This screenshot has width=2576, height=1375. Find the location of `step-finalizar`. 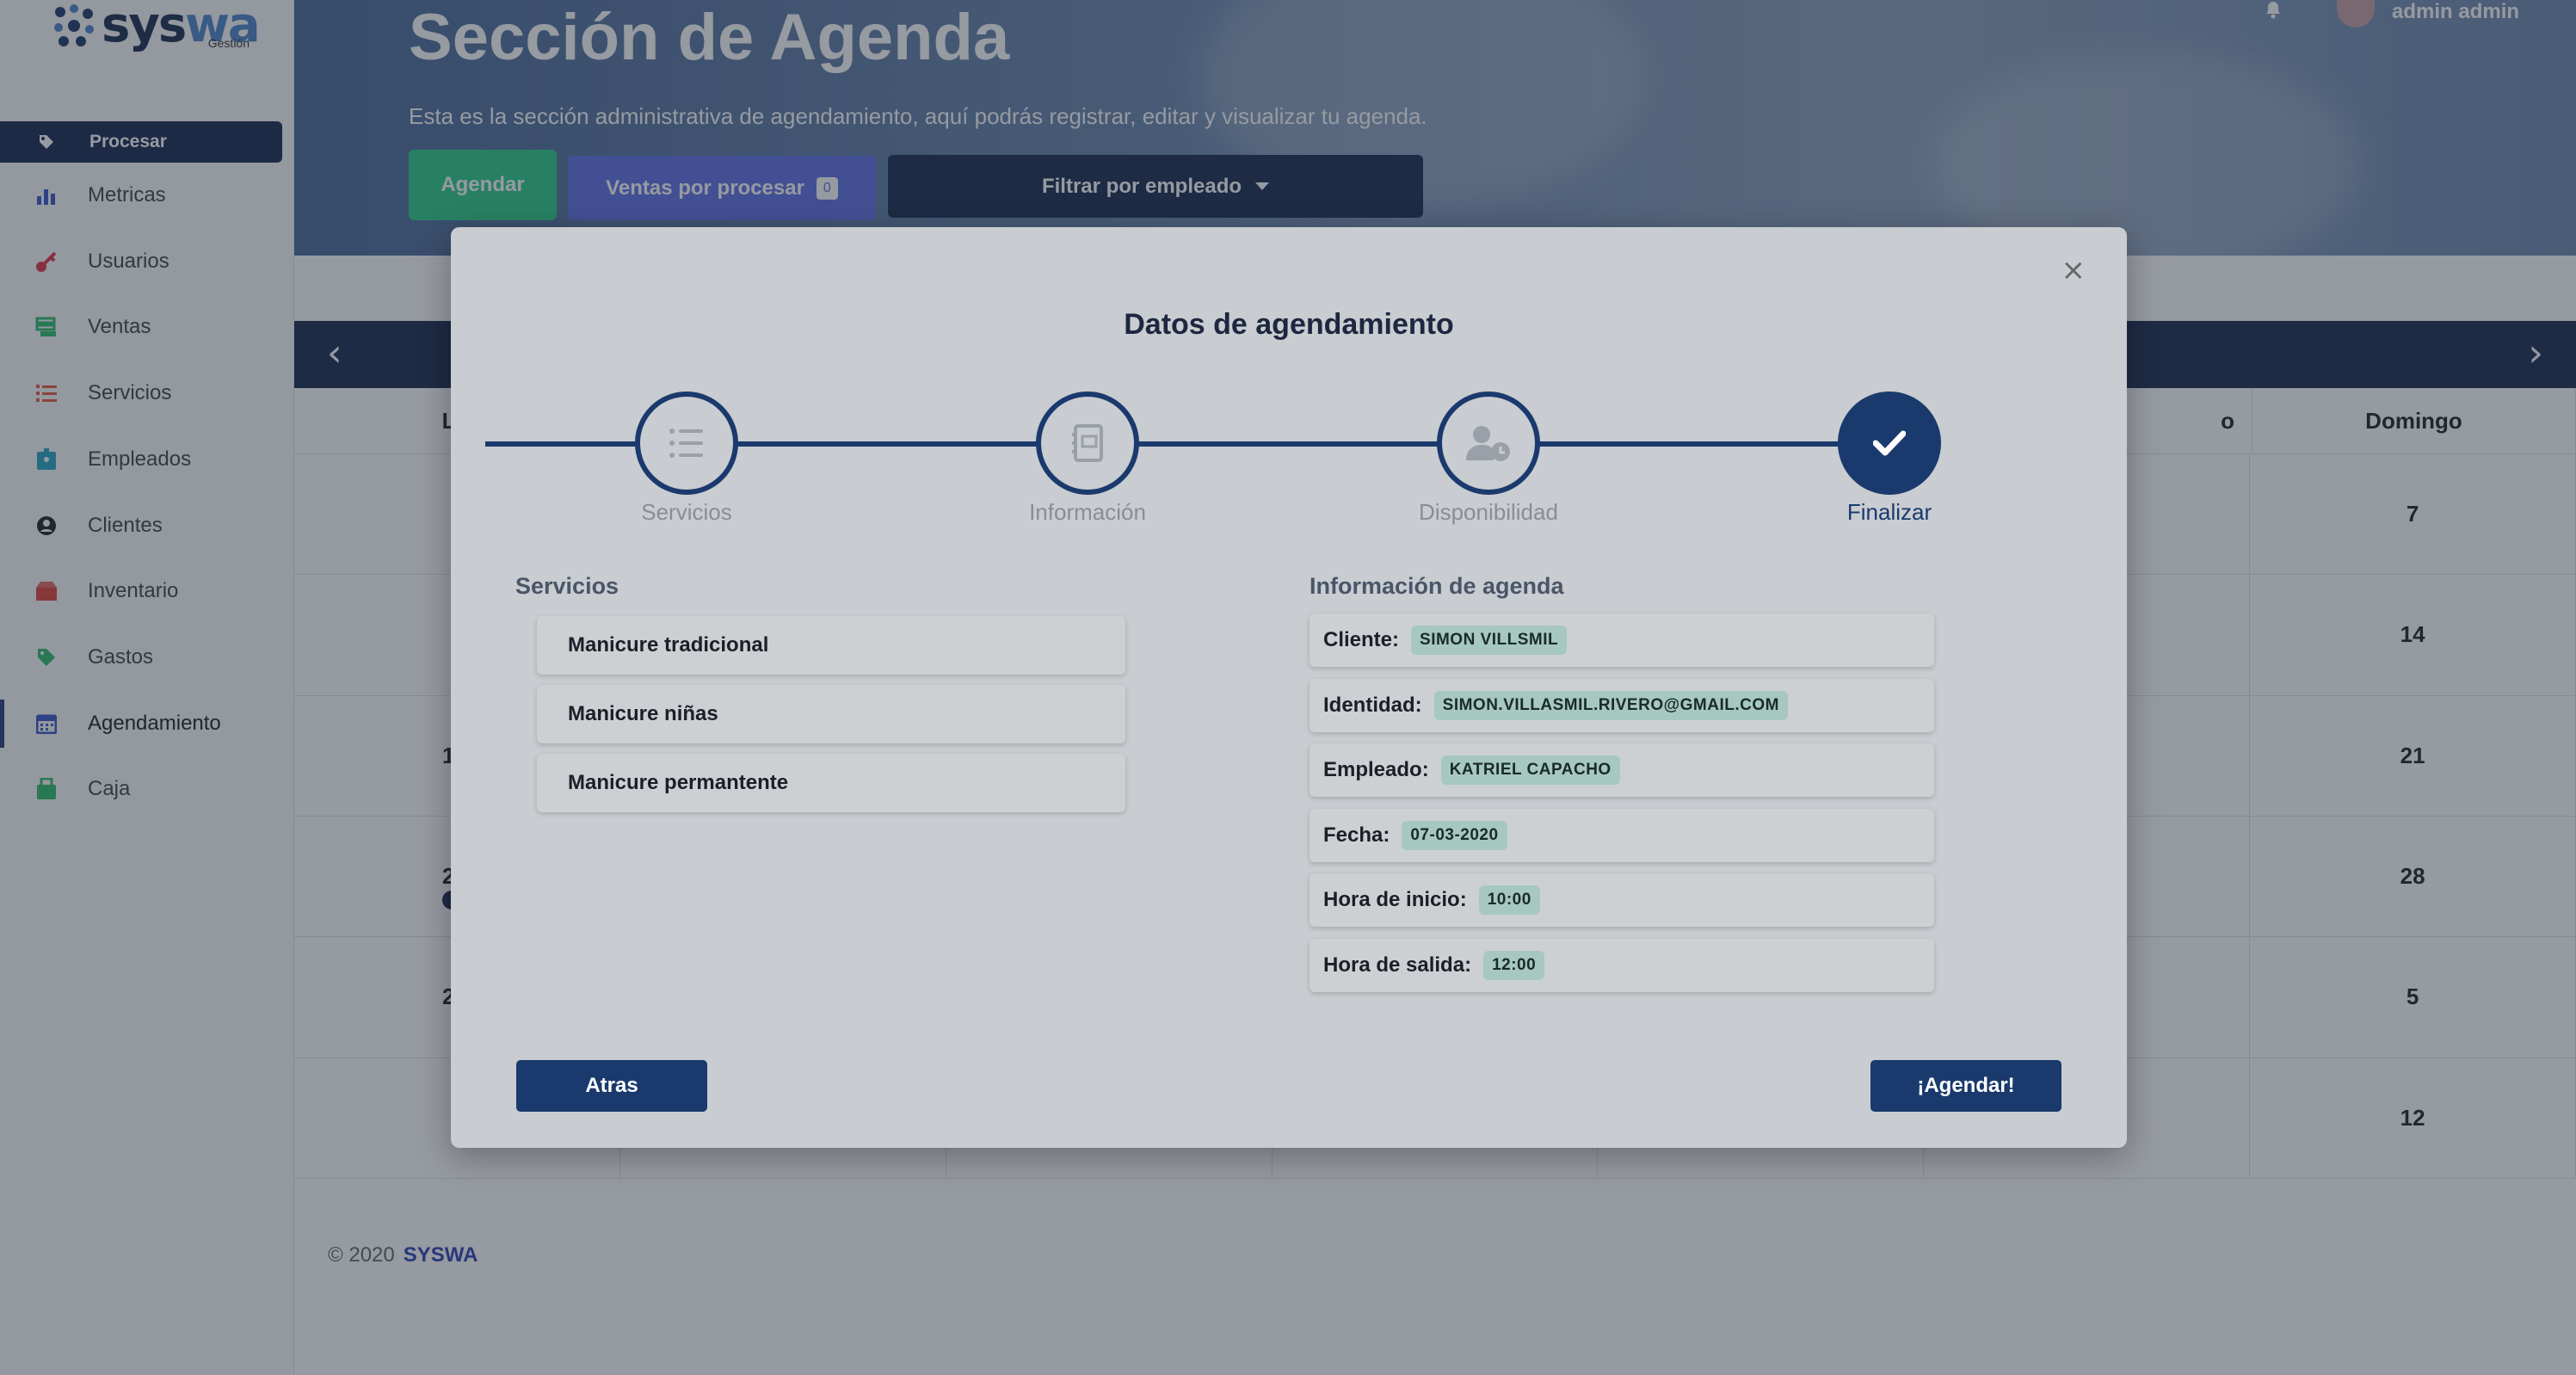

step-finalizar is located at coordinates (1890, 443).